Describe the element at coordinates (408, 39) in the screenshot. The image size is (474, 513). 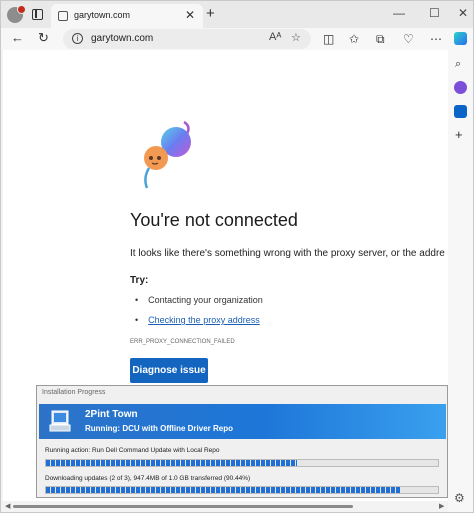
I see `browser-essentials-icon: ♡` at that location.